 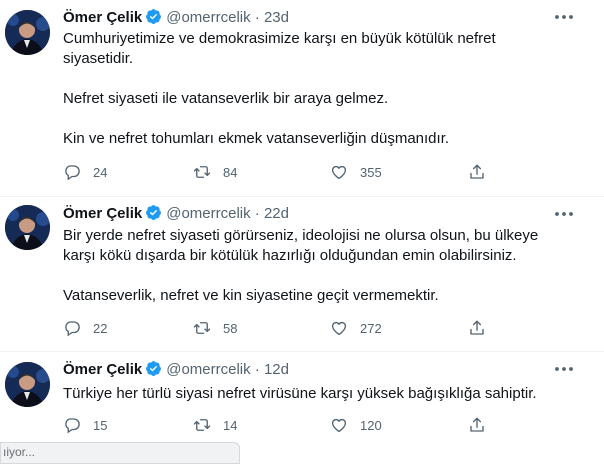 I want to click on retweet-count: 58, so click(x=230, y=328).